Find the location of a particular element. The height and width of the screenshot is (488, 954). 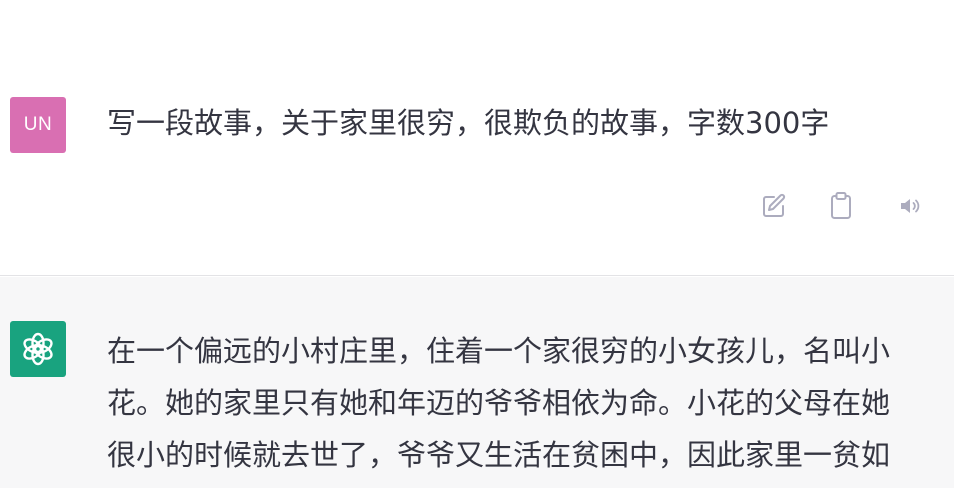

edit-icon is located at coordinates (774, 205).